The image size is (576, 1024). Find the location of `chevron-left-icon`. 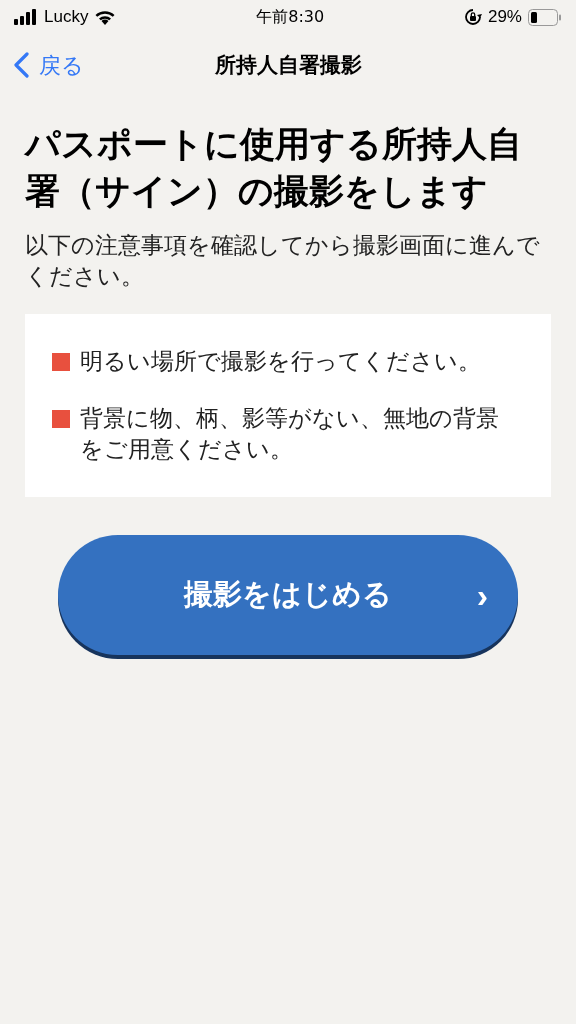

chevron-left-icon is located at coordinates (21, 65).